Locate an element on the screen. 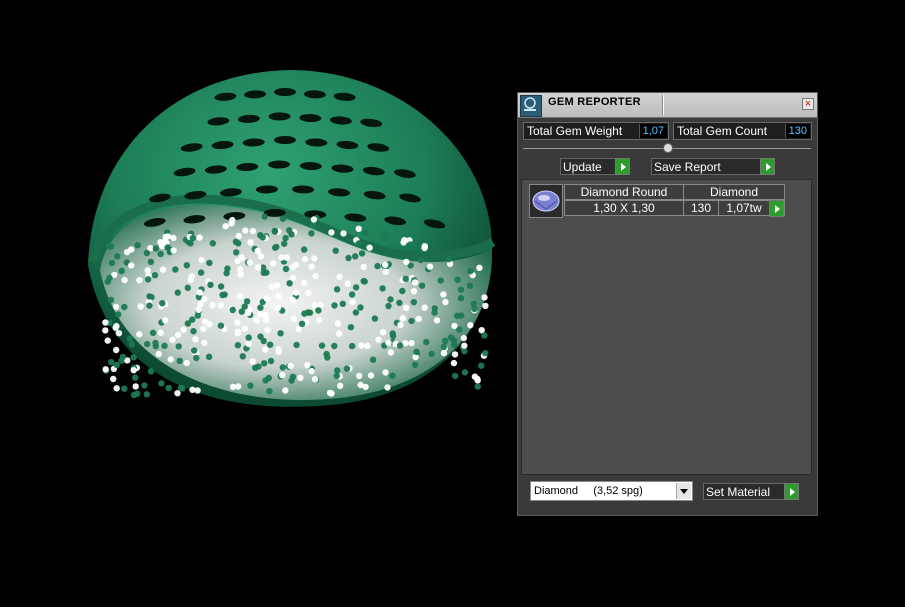  splitter-handle is located at coordinates (668, 148).